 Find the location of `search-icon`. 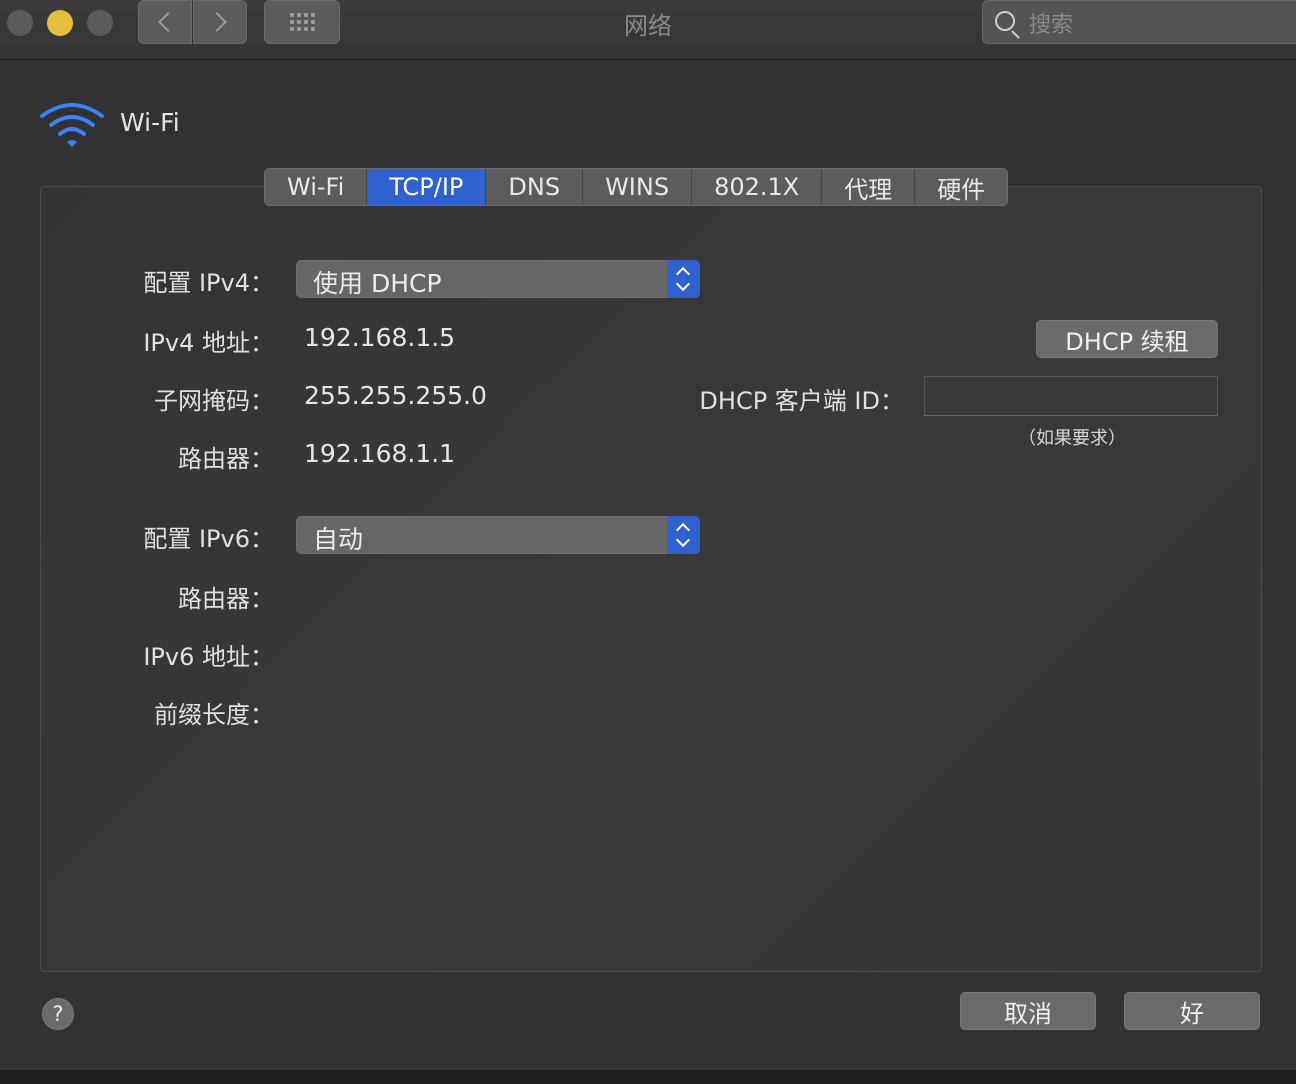

search-icon is located at coordinates (1005, 21).